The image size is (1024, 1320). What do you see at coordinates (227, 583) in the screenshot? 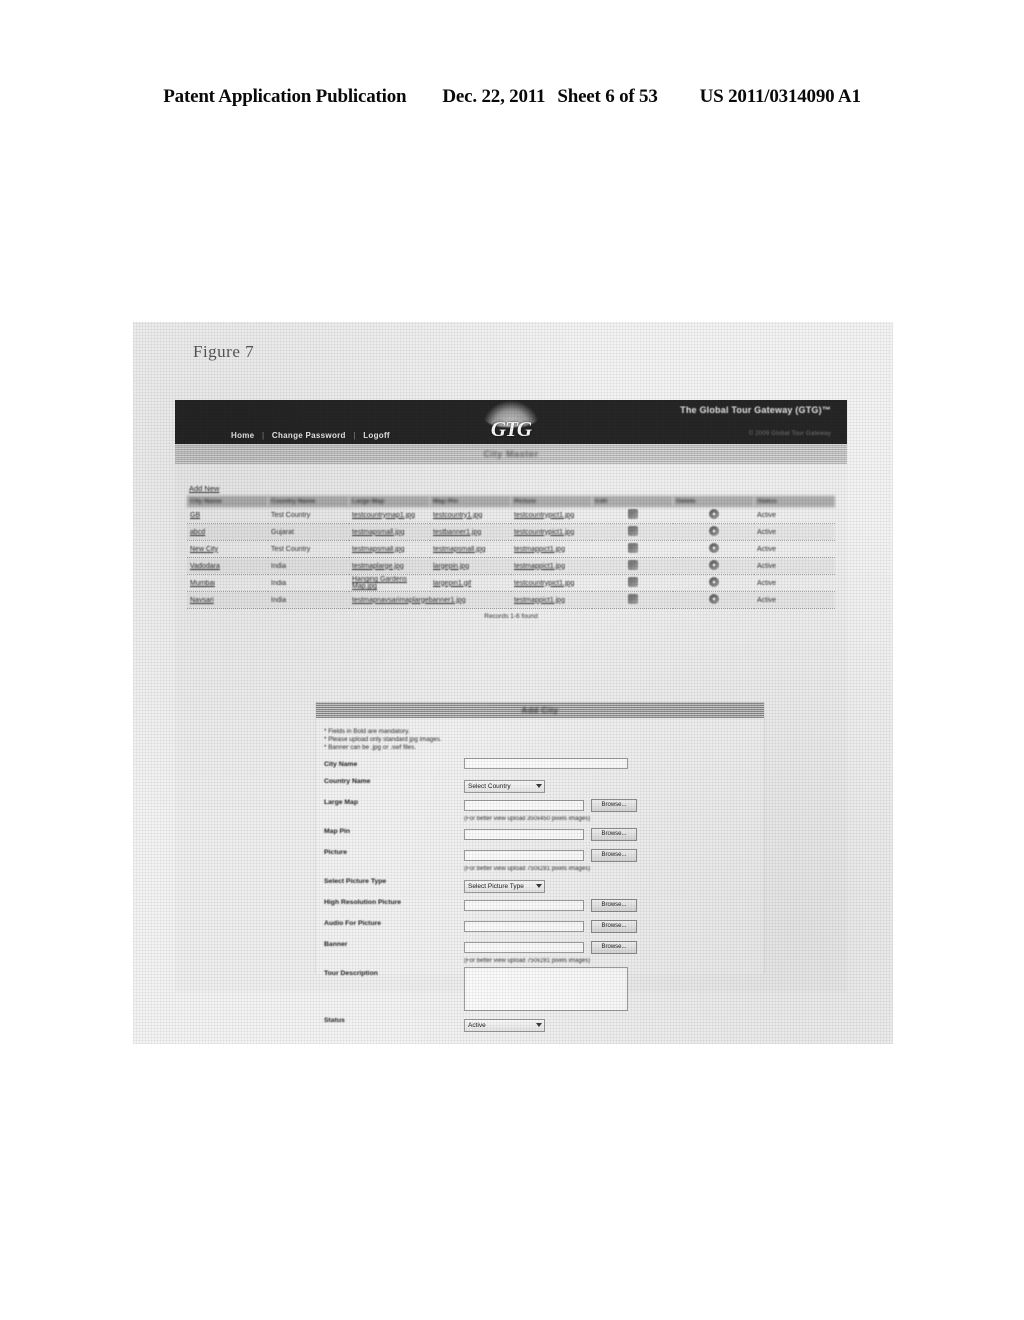
I see `cell-city: Mumbai` at bounding box center [227, 583].